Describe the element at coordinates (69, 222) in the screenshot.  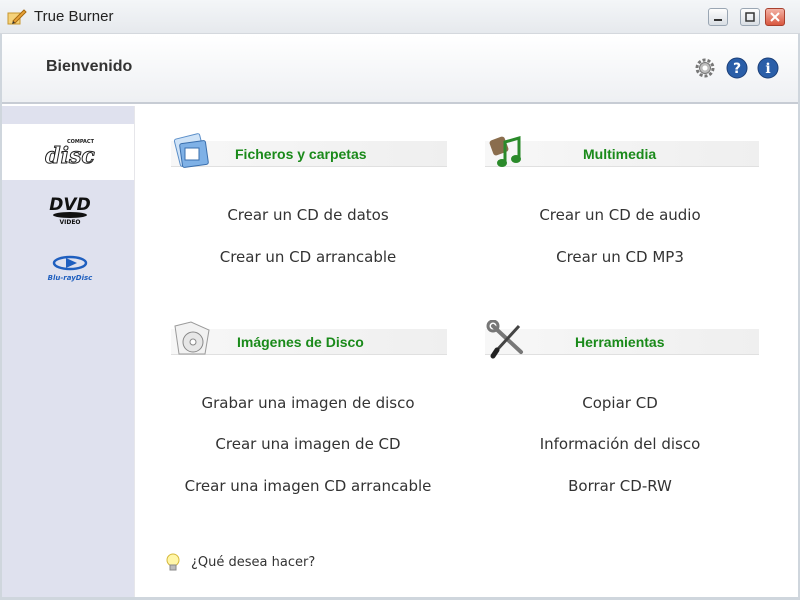
I see `svg-text: VIDEO` at that location.